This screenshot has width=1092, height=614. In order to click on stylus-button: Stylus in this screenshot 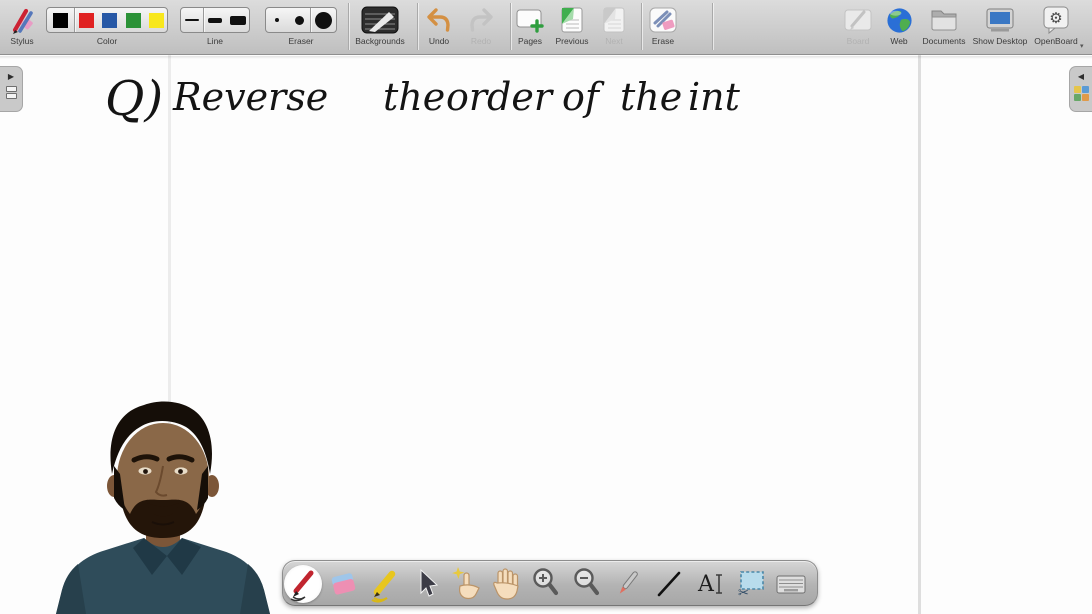, I will do `click(22, 27)`.